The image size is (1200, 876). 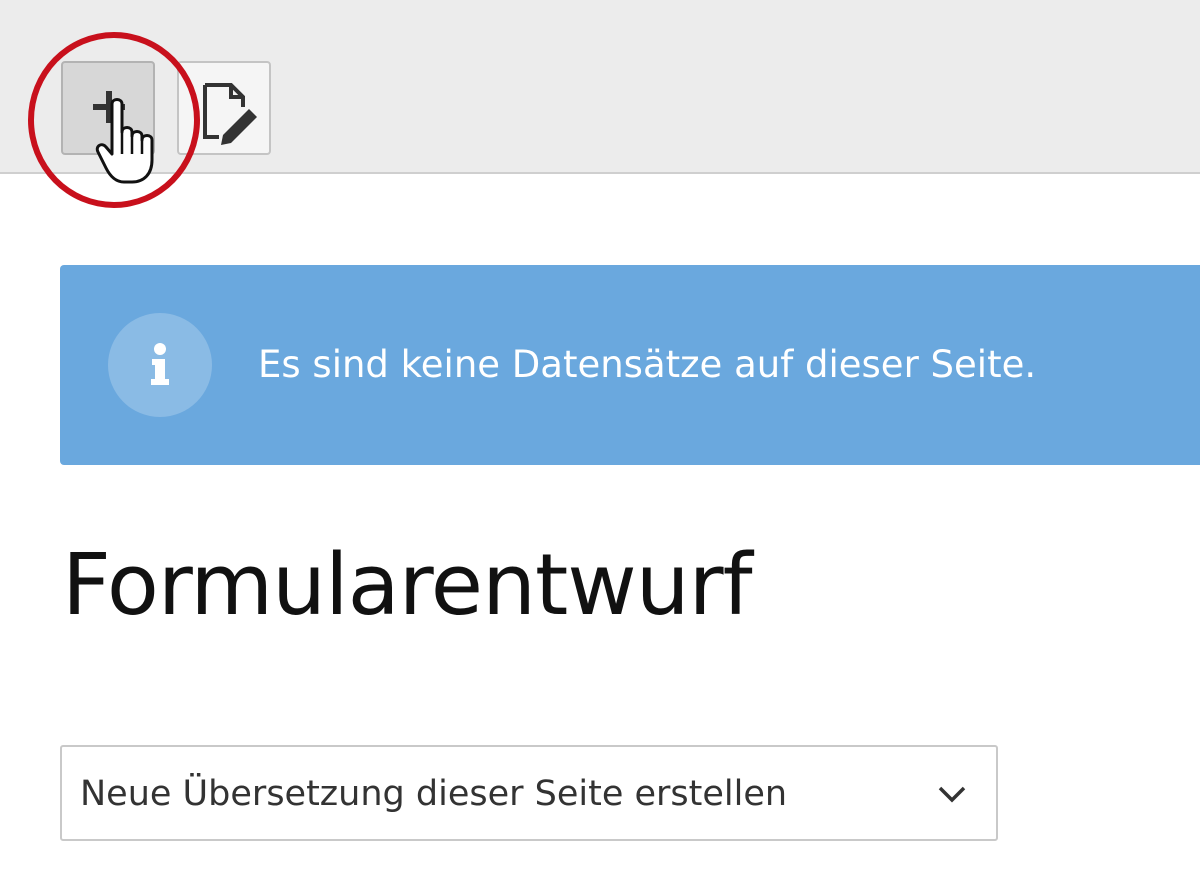 What do you see at coordinates (952, 794) in the screenshot?
I see `chevron-down-icon` at bounding box center [952, 794].